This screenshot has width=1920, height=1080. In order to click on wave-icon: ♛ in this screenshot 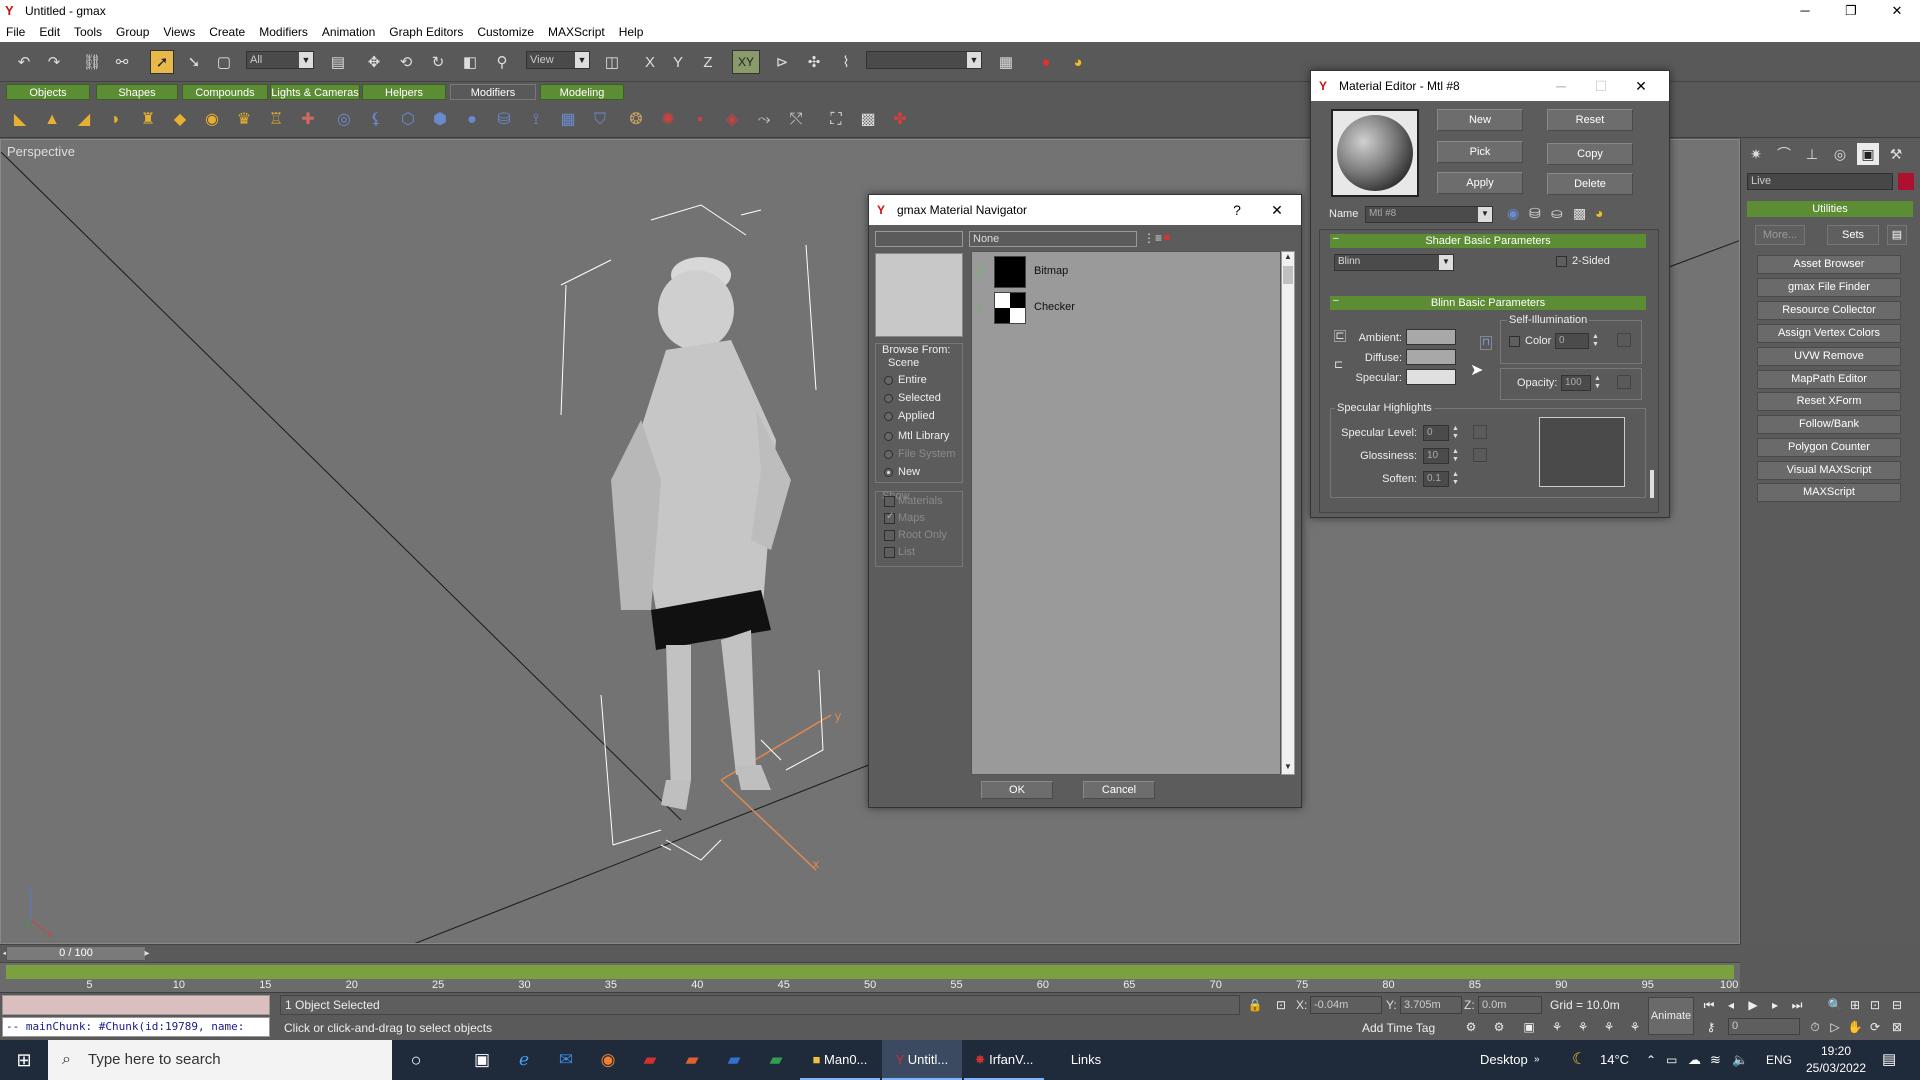, I will do `click(244, 120)`.